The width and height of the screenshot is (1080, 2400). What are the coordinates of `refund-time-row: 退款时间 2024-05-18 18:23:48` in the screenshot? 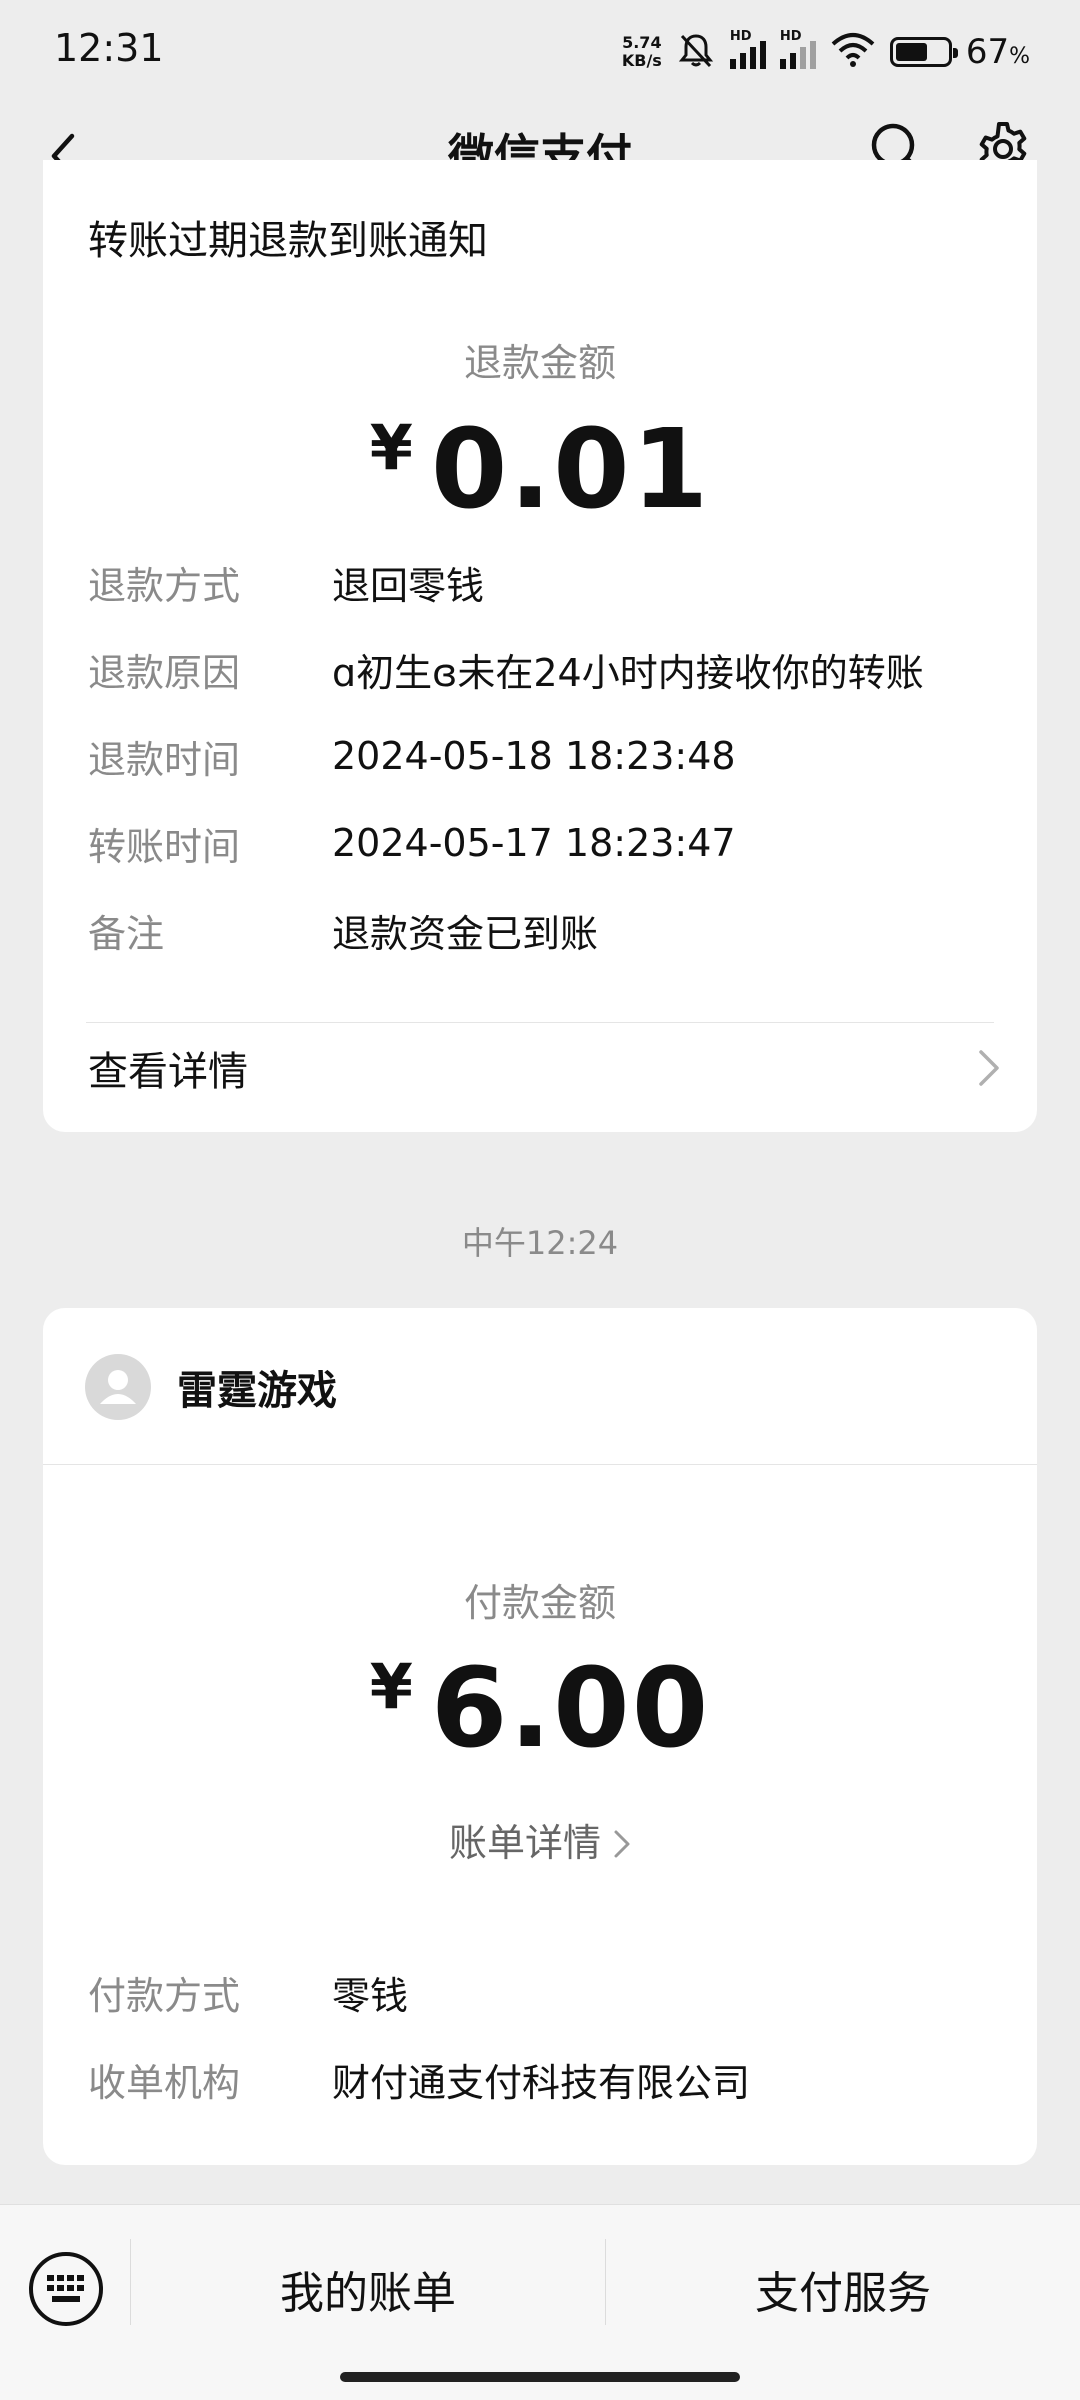 It's located at (412, 756).